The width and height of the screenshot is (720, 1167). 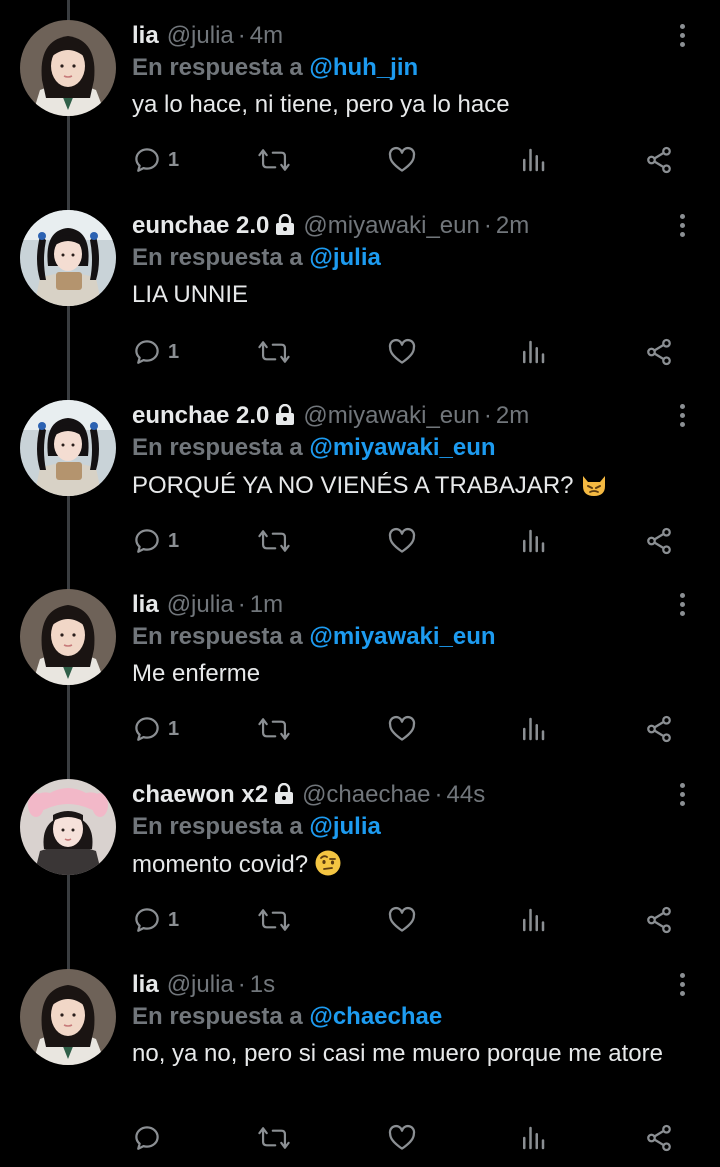 I want to click on heart-icon, so click(x=402, y=351).